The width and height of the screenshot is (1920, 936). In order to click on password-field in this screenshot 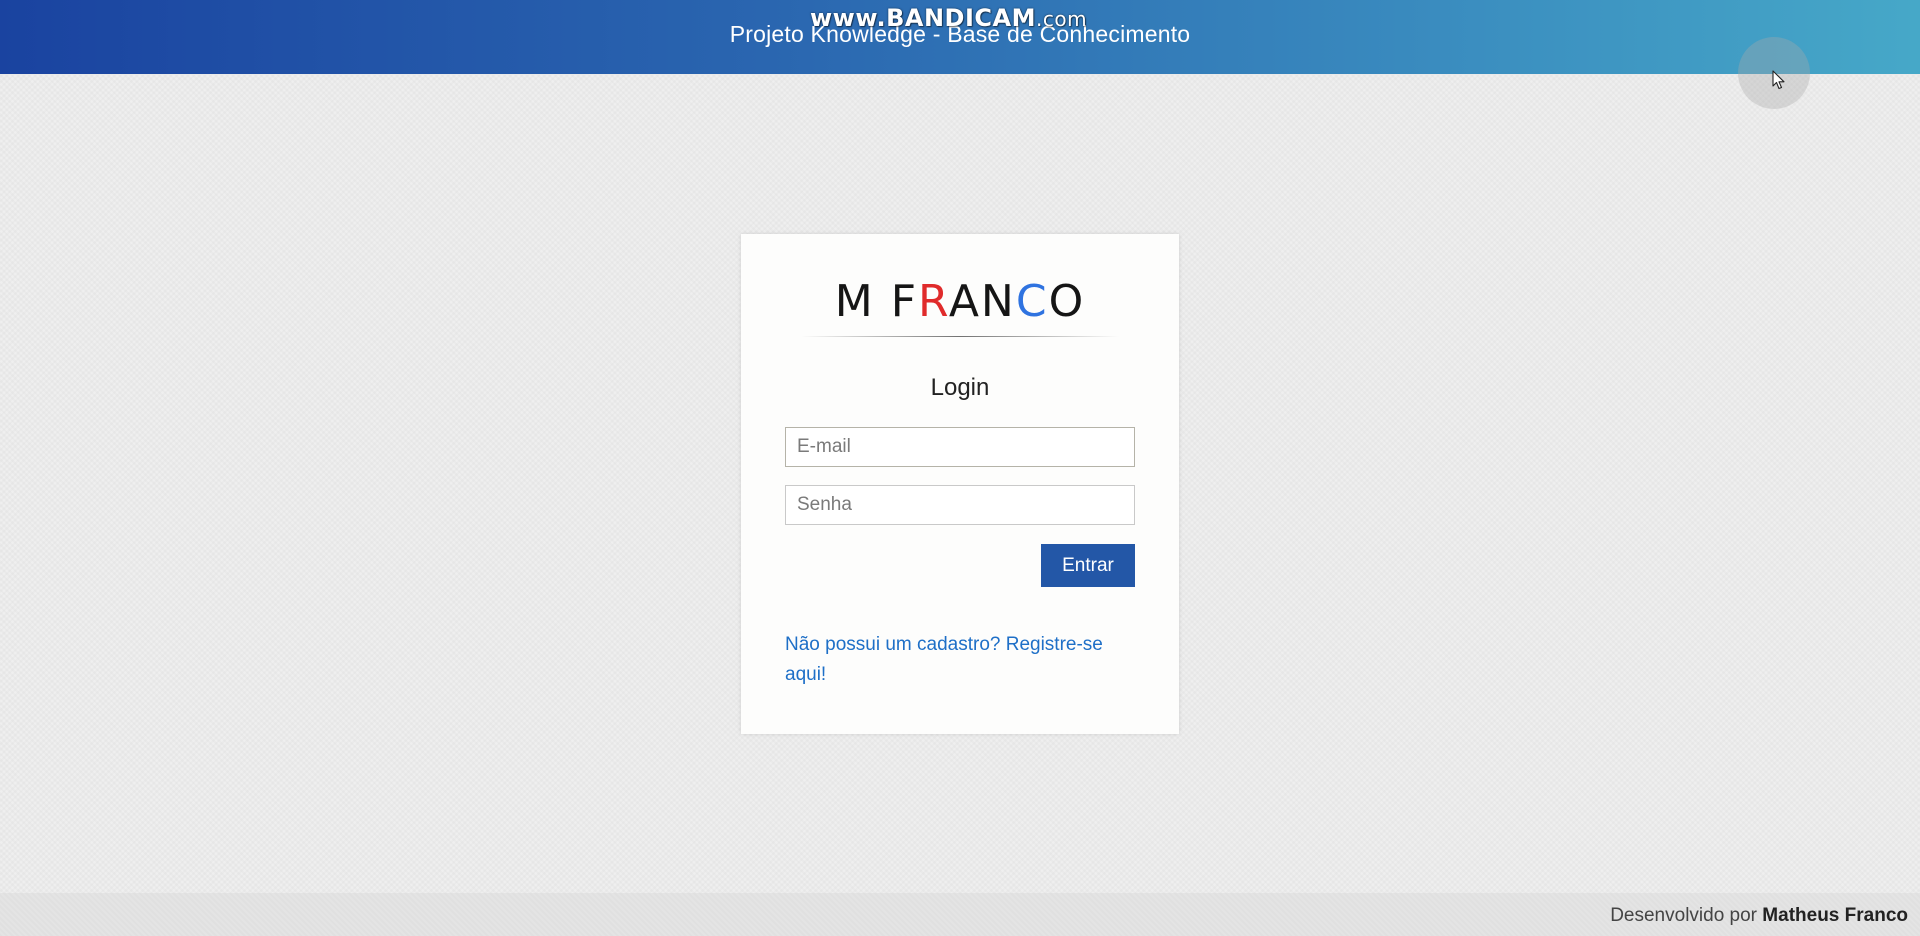, I will do `click(960, 505)`.